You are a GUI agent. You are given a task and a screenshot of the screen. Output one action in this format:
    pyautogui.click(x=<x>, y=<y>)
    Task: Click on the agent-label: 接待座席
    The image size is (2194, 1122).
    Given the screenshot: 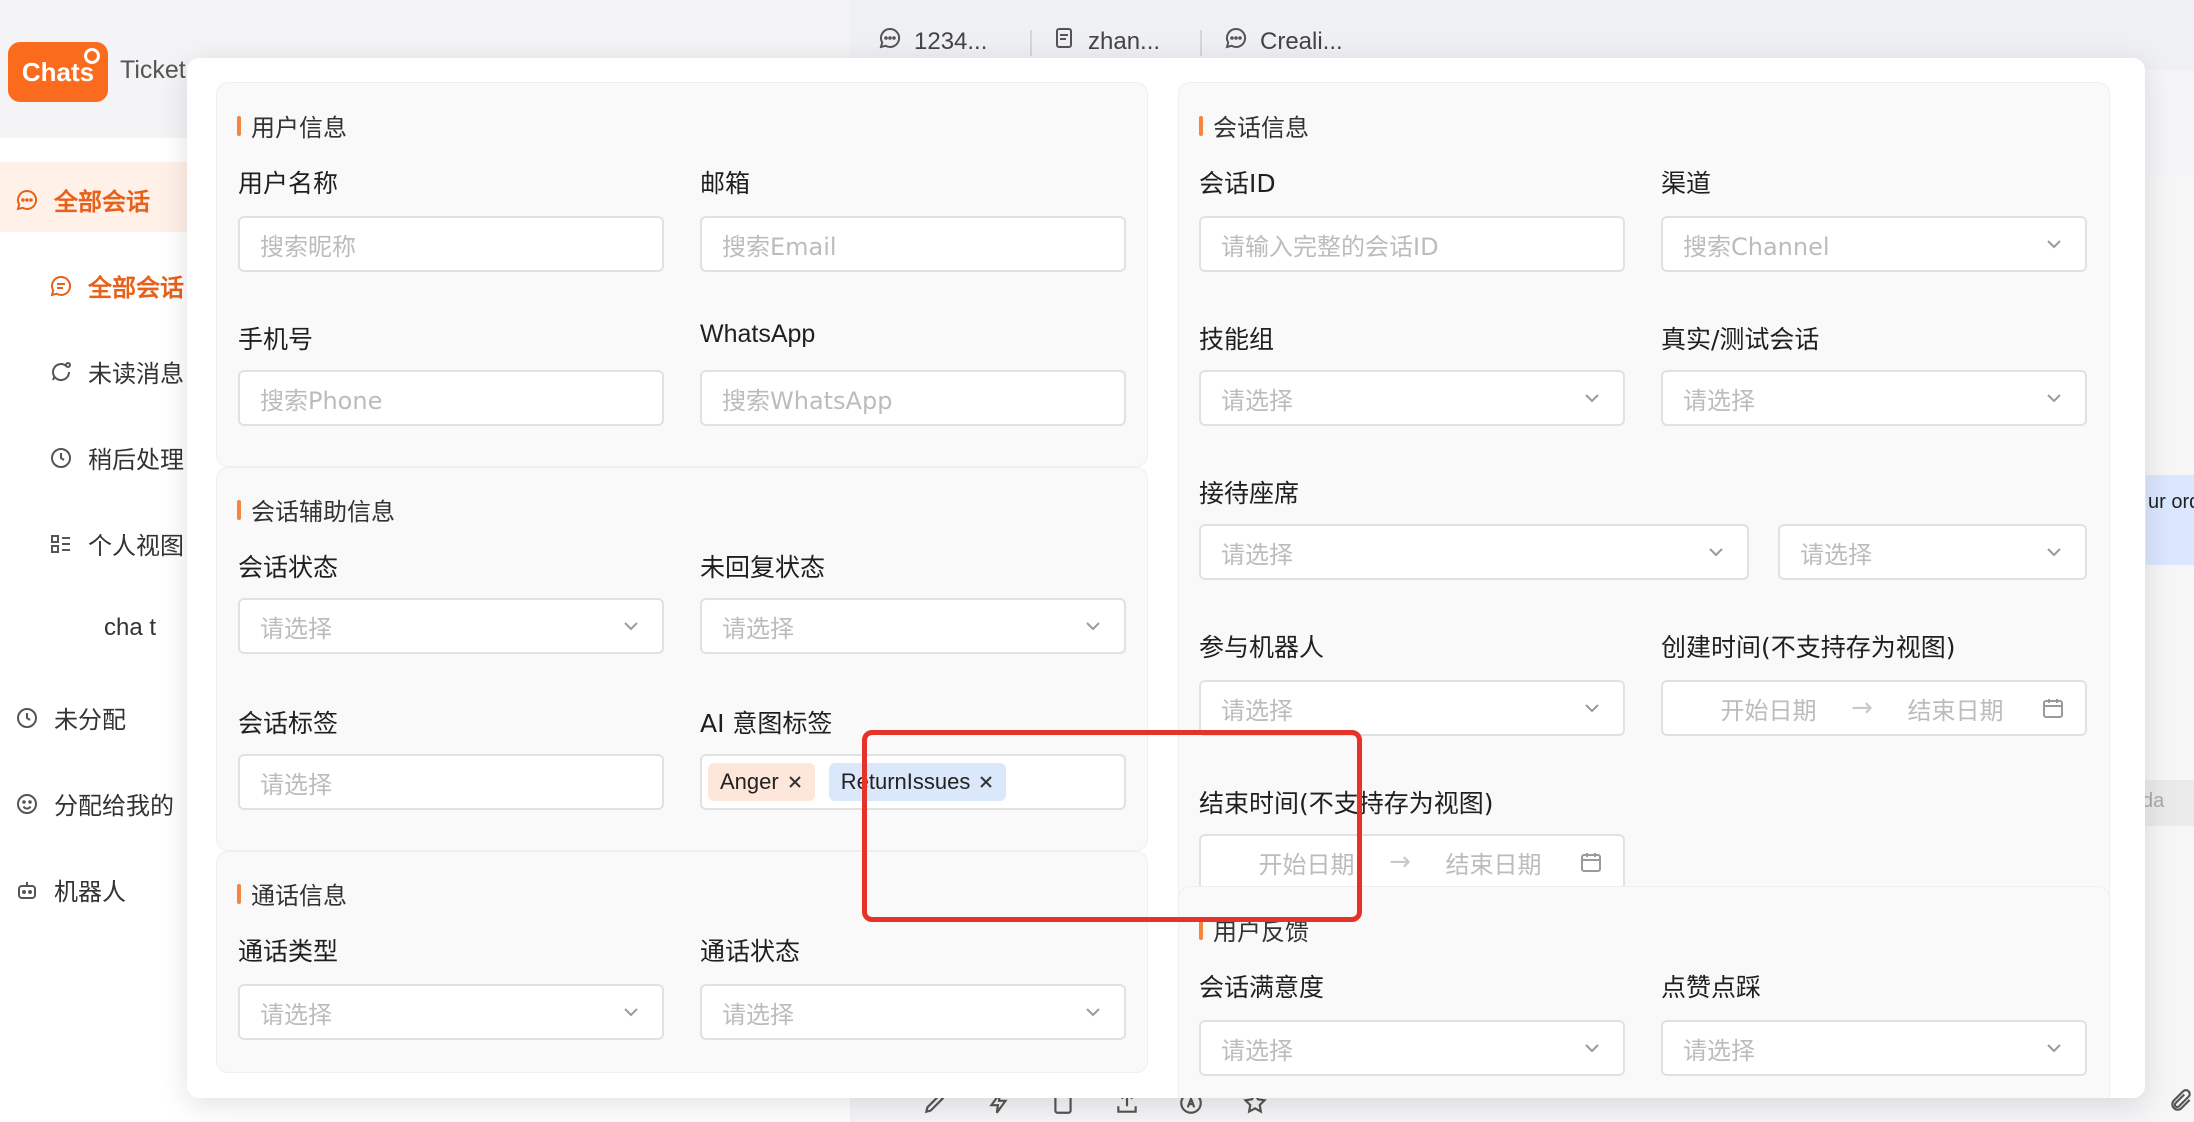 What is the action you would take?
    pyautogui.click(x=1249, y=493)
    